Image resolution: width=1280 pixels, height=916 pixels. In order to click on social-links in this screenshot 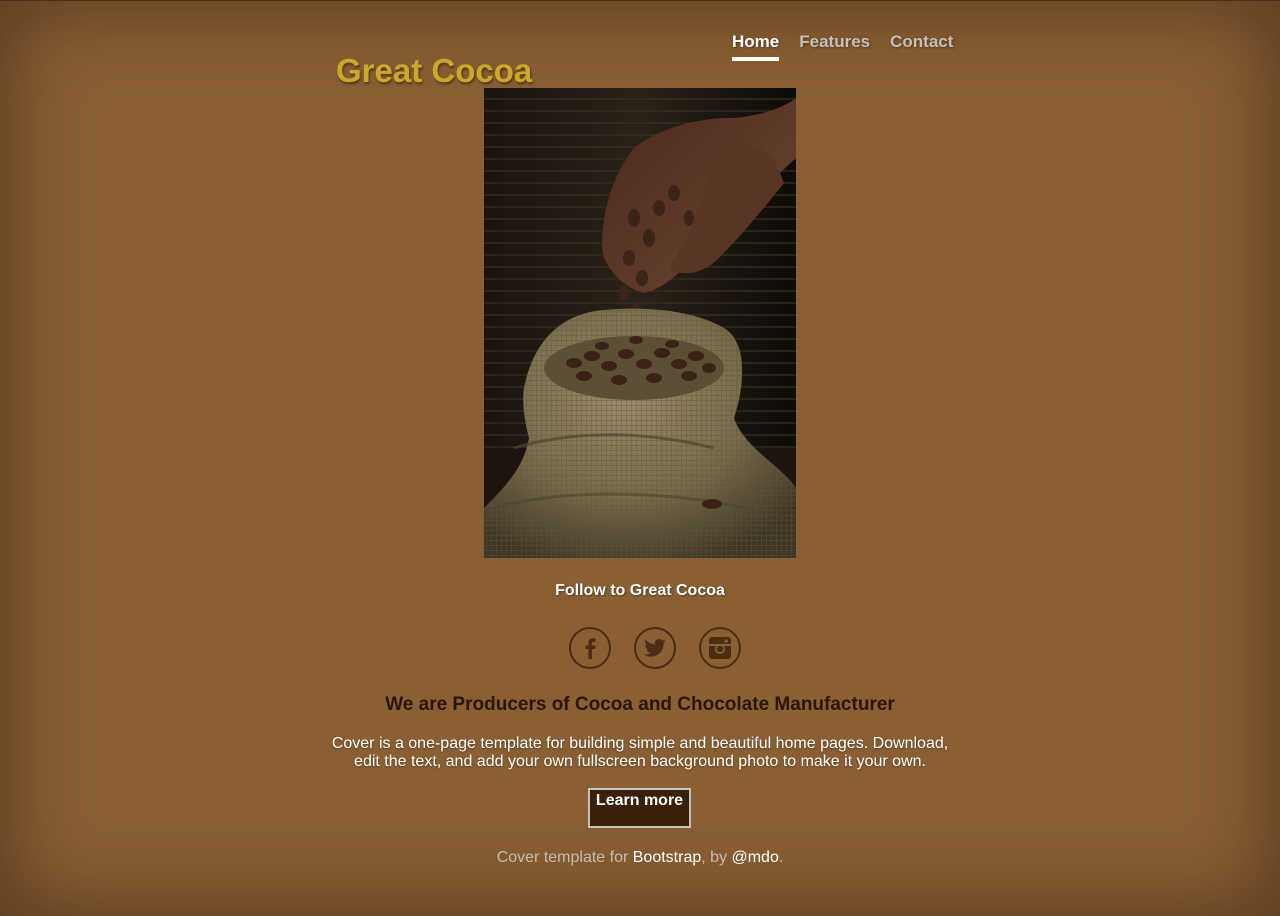, I will do `click(655, 648)`.